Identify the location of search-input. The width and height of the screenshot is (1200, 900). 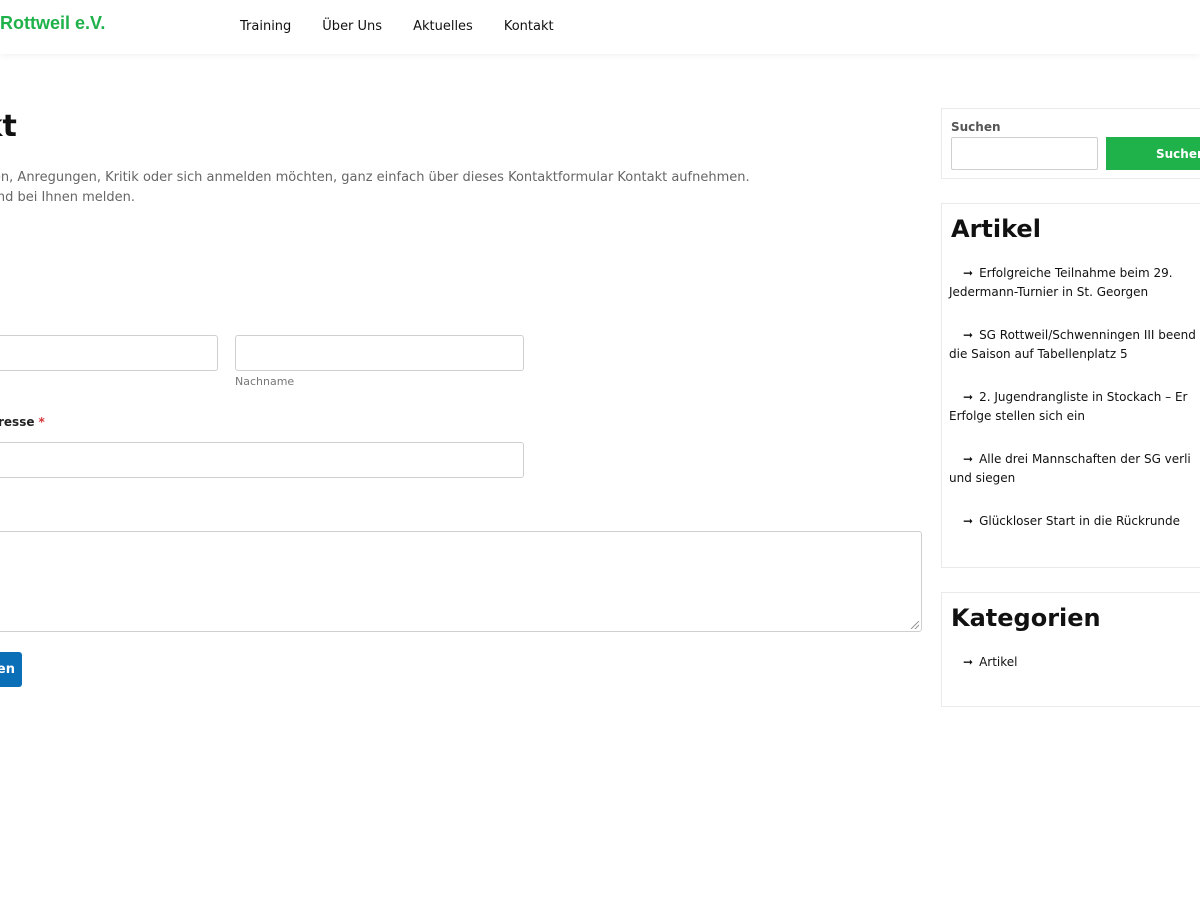
(1024, 153).